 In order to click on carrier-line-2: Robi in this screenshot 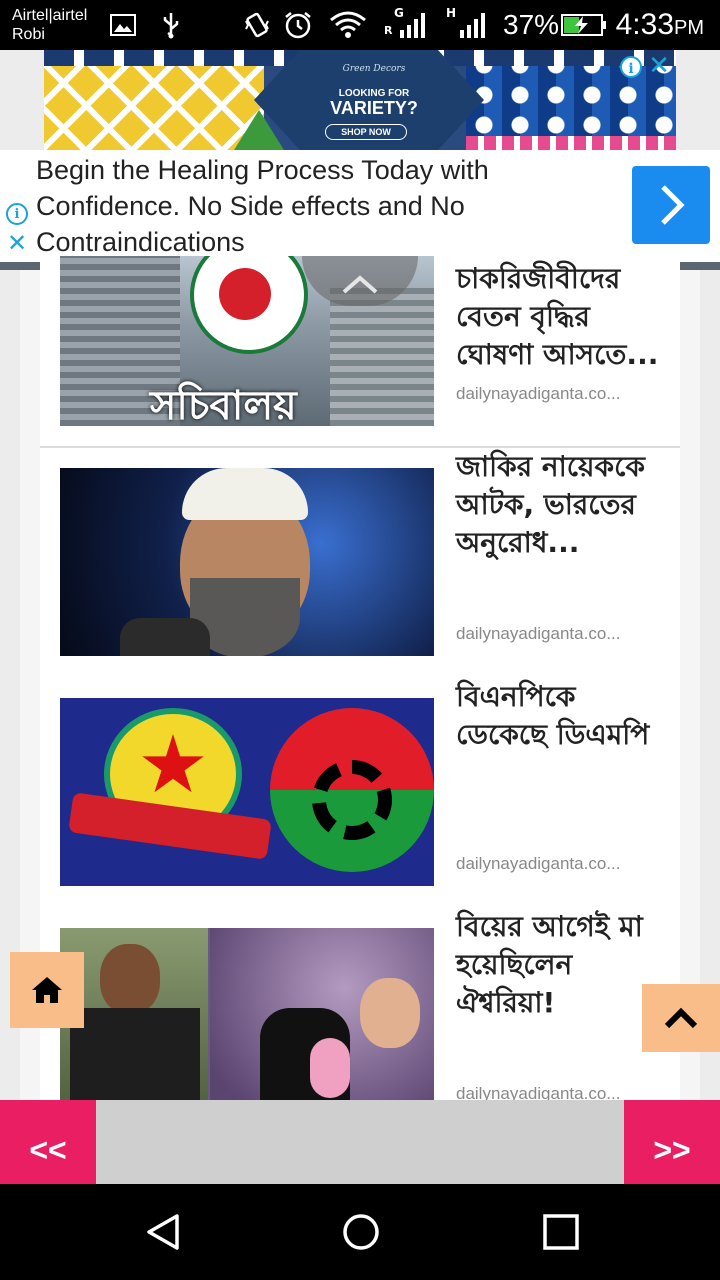, I will do `click(28, 34)`.